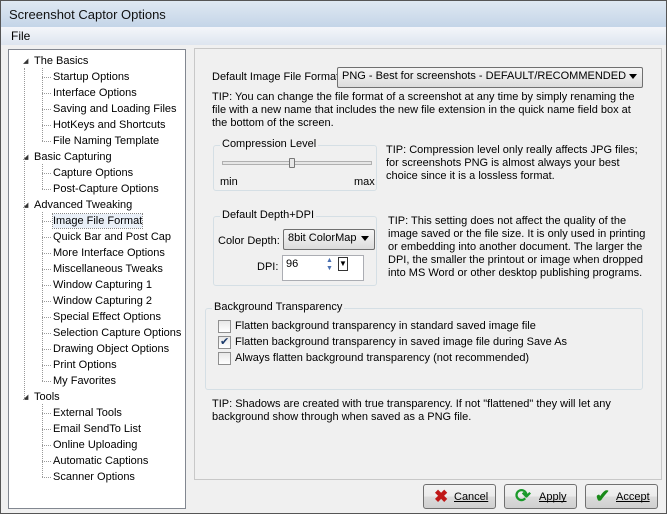 The height and width of the screenshot is (514, 667). What do you see at coordinates (61, 61) in the screenshot?
I see `tree-group: The Basics` at bounding box center [61, 61].